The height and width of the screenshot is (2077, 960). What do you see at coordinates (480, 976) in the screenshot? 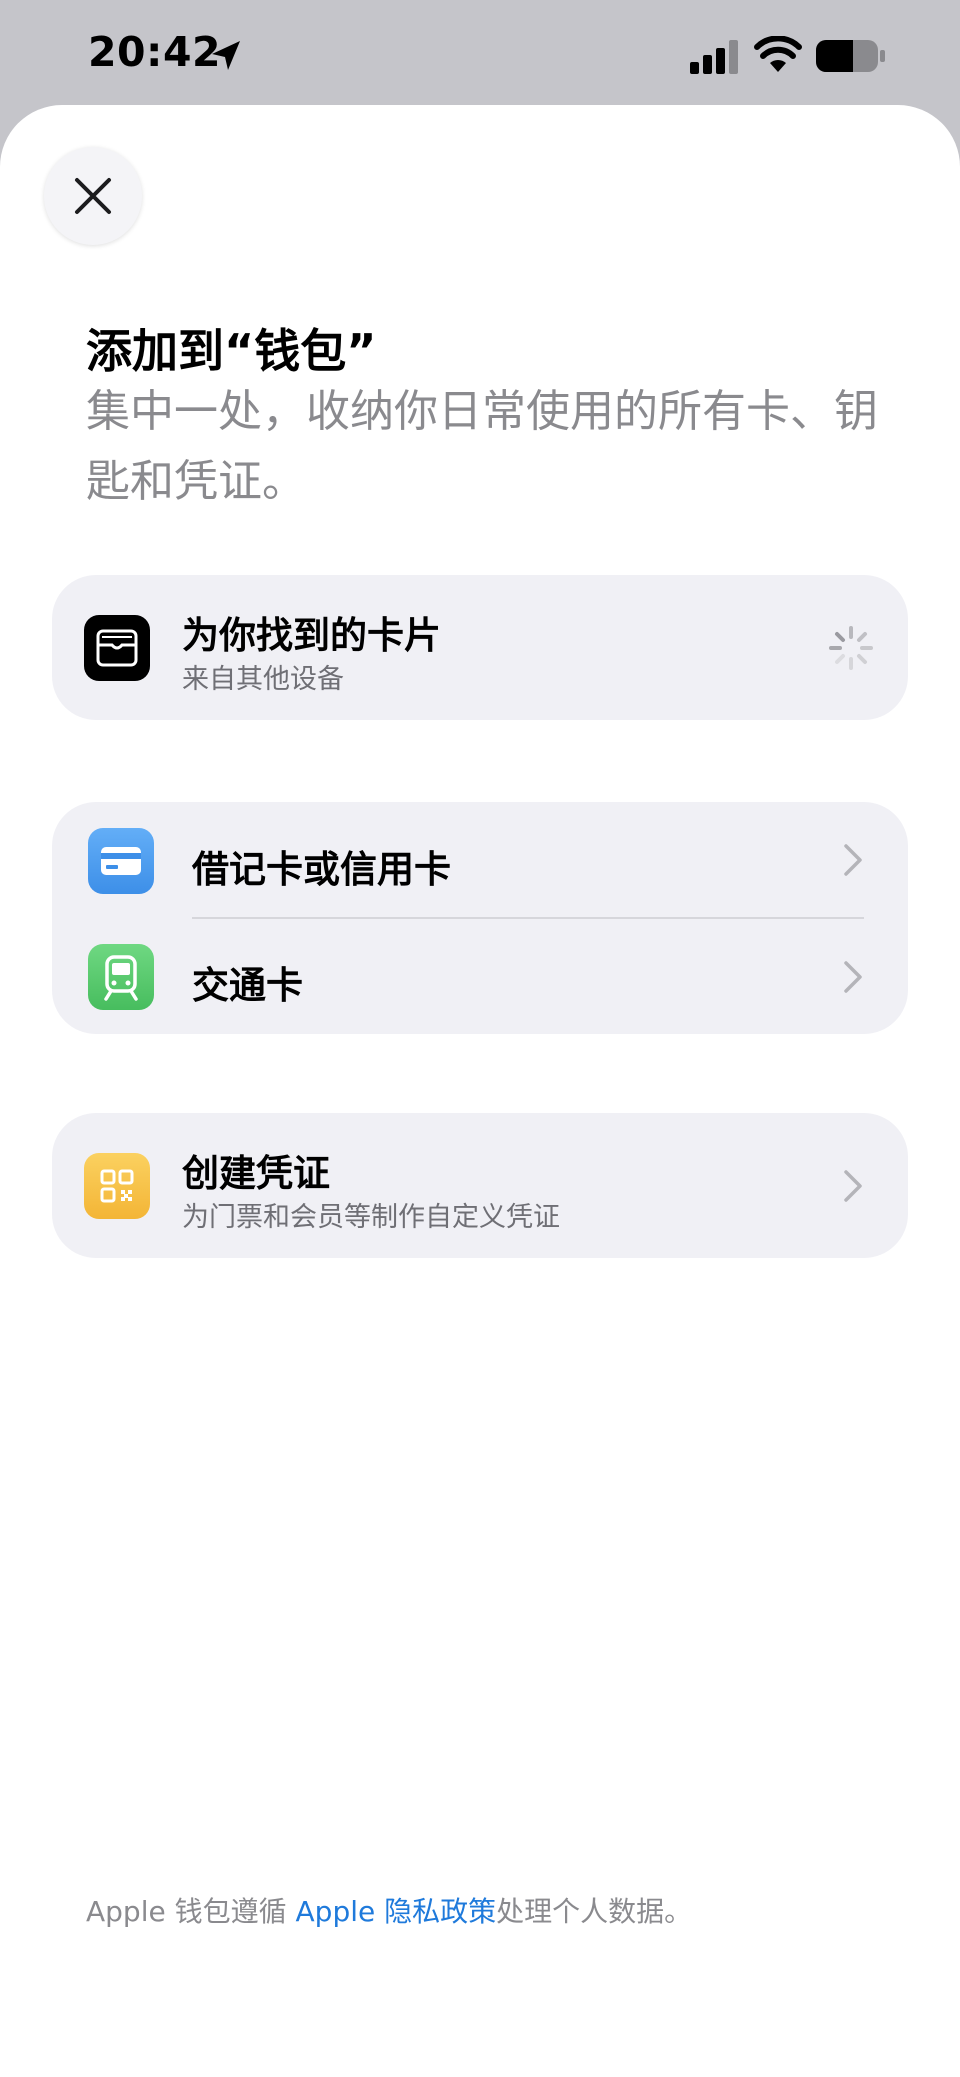
I see `list-item-transit-card: 交通卡` at bounding box center [480, 976].